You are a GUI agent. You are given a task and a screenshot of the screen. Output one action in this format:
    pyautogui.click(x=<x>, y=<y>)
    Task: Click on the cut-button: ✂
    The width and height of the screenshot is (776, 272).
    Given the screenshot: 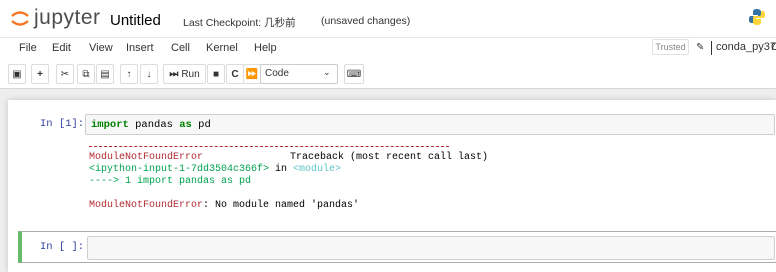 What is the action you would take?
    pyautogui.click(x=65, y=74)
    